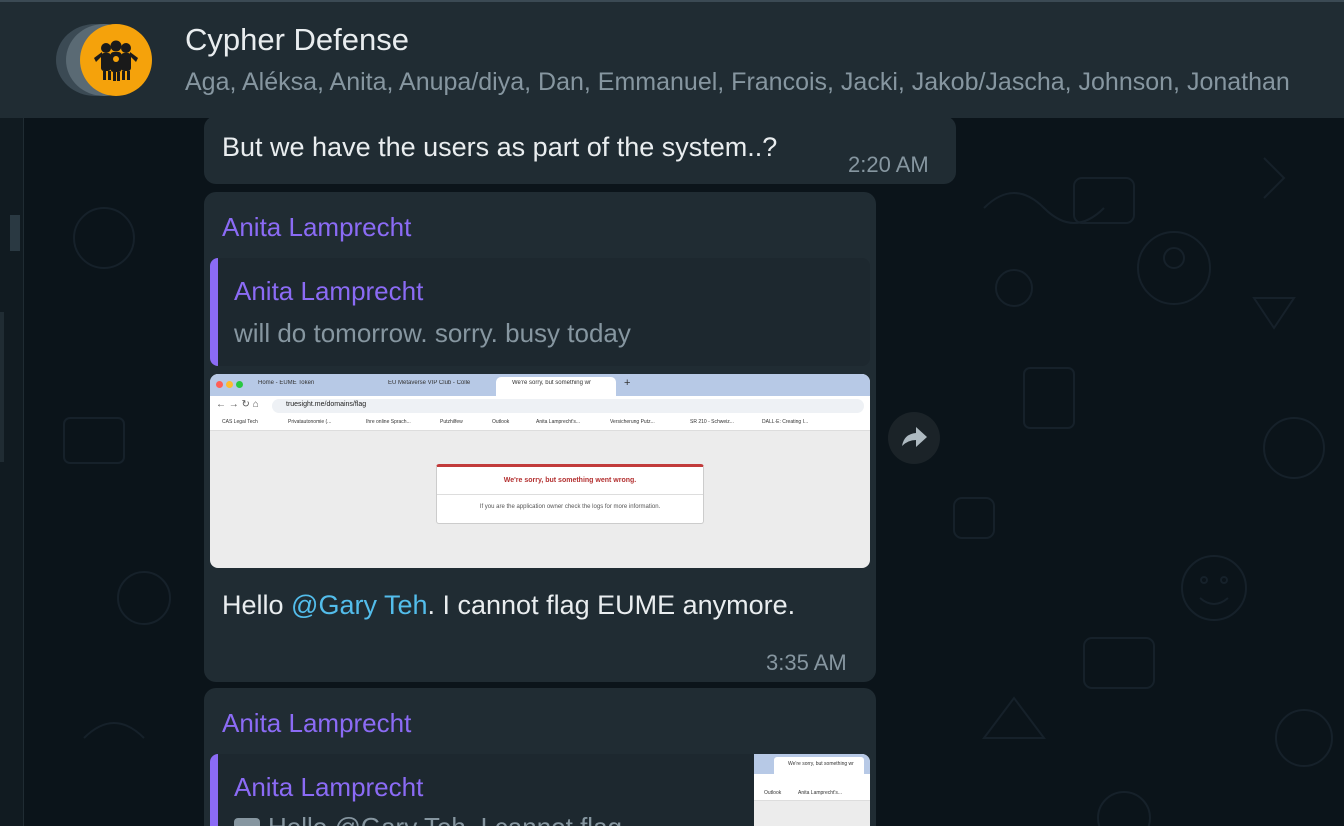  What do you see at coordinates (888, 164) in the screenshot?
I see `message-time: 2:20 AM` at bounding box center [888, 164].